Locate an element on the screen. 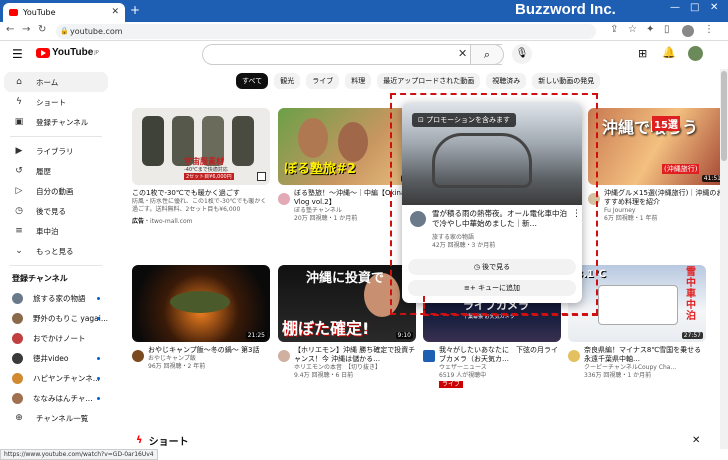  sidebar-item-label: ホーム is located at coordinates (47, 82).